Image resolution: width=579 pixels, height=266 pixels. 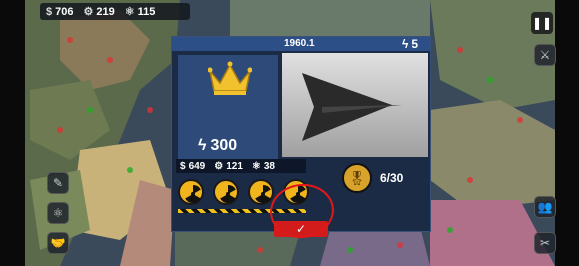 I want to click on money-cost-value: 649, so click(x=197, y=166).